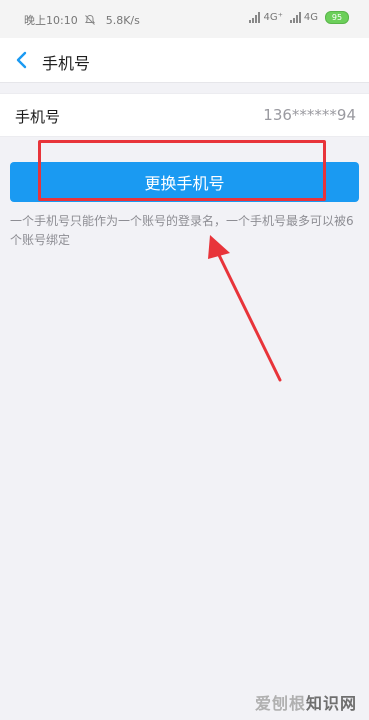 The height and width of the screenshot is (720, 369). I want to click on signal-icon, so click(255, 17).